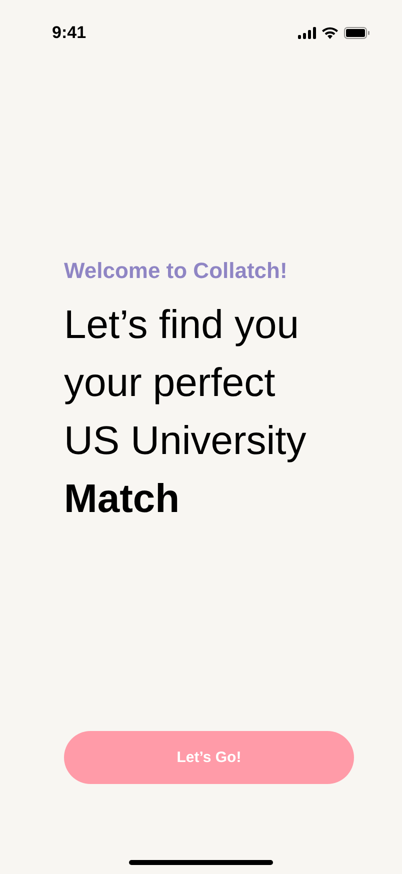 This screenshot has height=874, width=402. What do you see at coordinates (69, 33) in the screenshot?
I see `status-time: 9:41` at bounding box center [69, 33].